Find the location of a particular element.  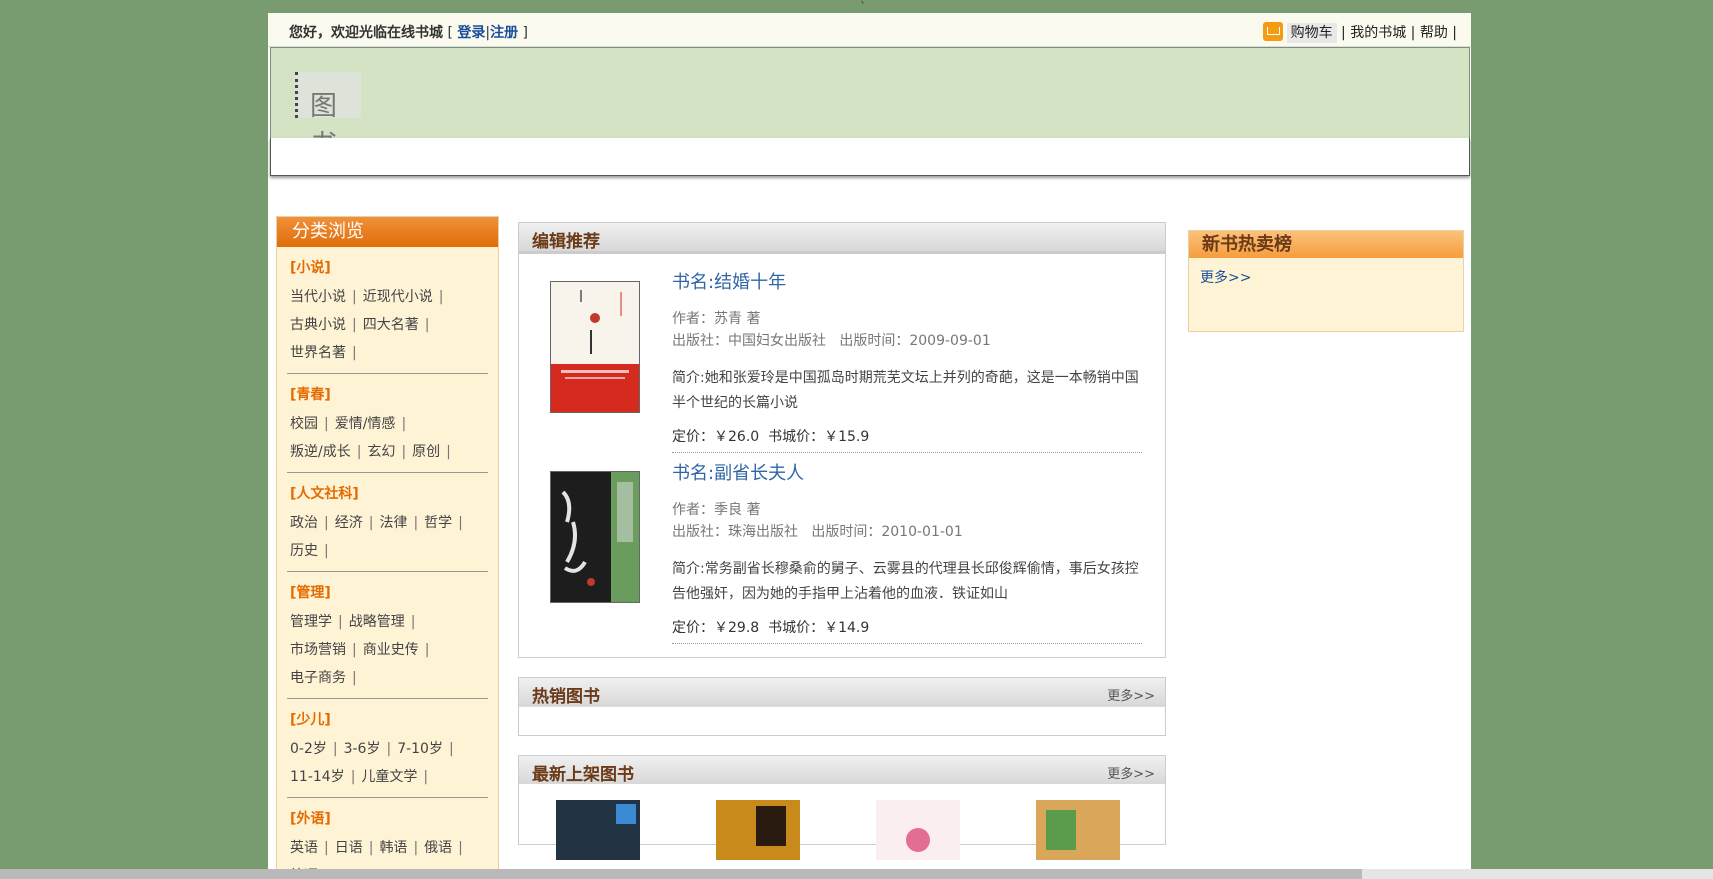

book-publisher-line: 出版社：中国妇女出版社 出版时间：2009-09-01 is located at coordinates (907, 341).